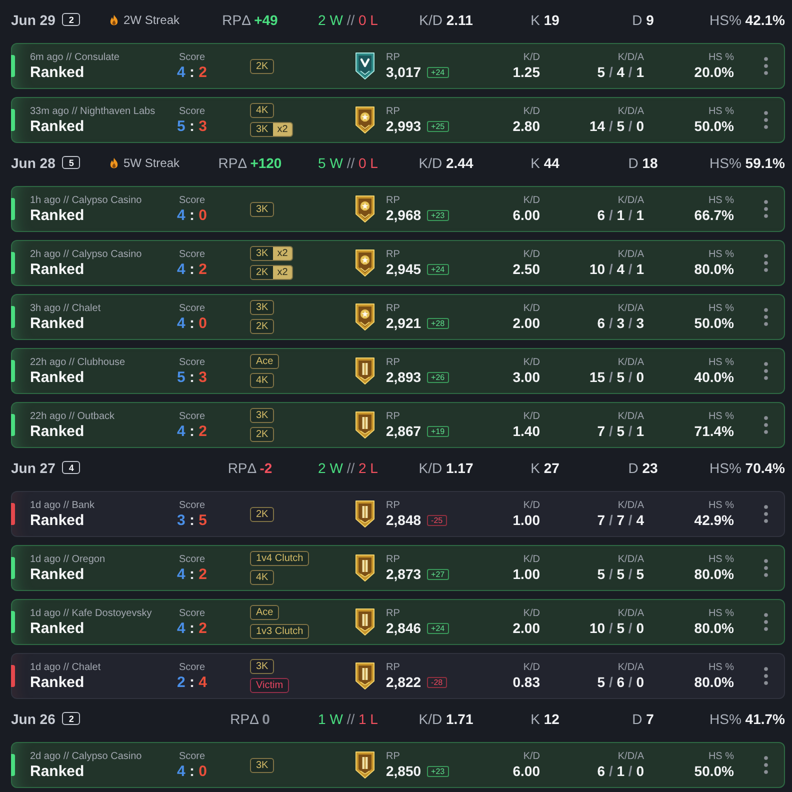 The image size is (792, 792). I want to click on match-card: 33m ago // Nighthaven Labs Ranked Score 5 : 3 4K 3K x2 RP 2,993 +25 K/D 2.80 K/D/A 14 / 5 / 0 HS % 50.0%, so click(398, 120).